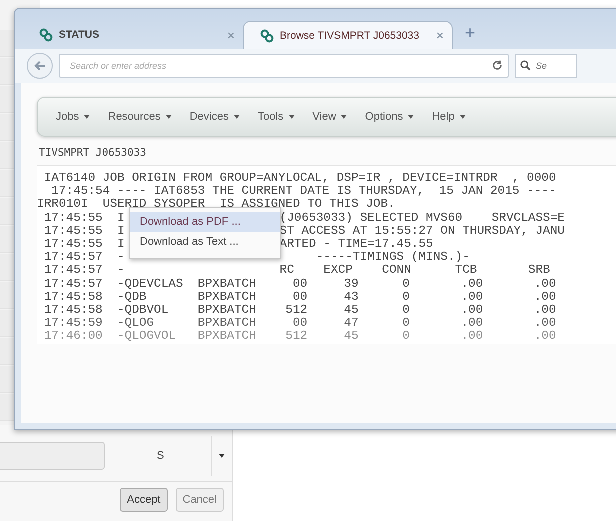 The width and height of the screenshot is (616, 521). Describe the element at coordinates (140, 117) in the screenshot. I see `menu-button: Resources` at that location.